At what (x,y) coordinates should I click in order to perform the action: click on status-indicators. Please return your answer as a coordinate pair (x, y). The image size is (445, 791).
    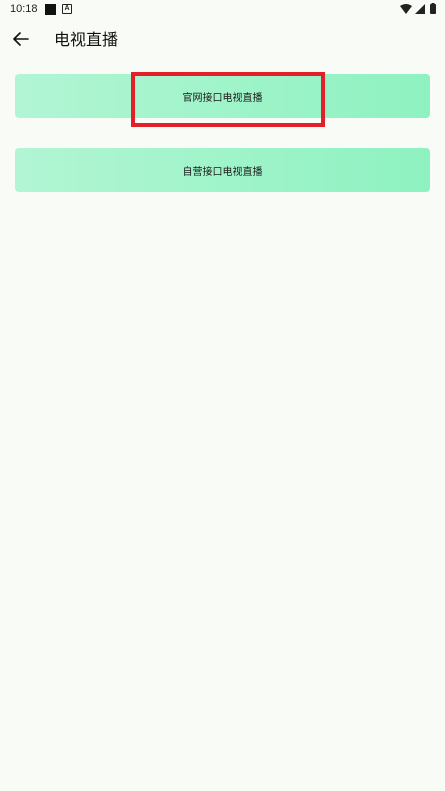
    Looking at the image, I should click on (419, 9).